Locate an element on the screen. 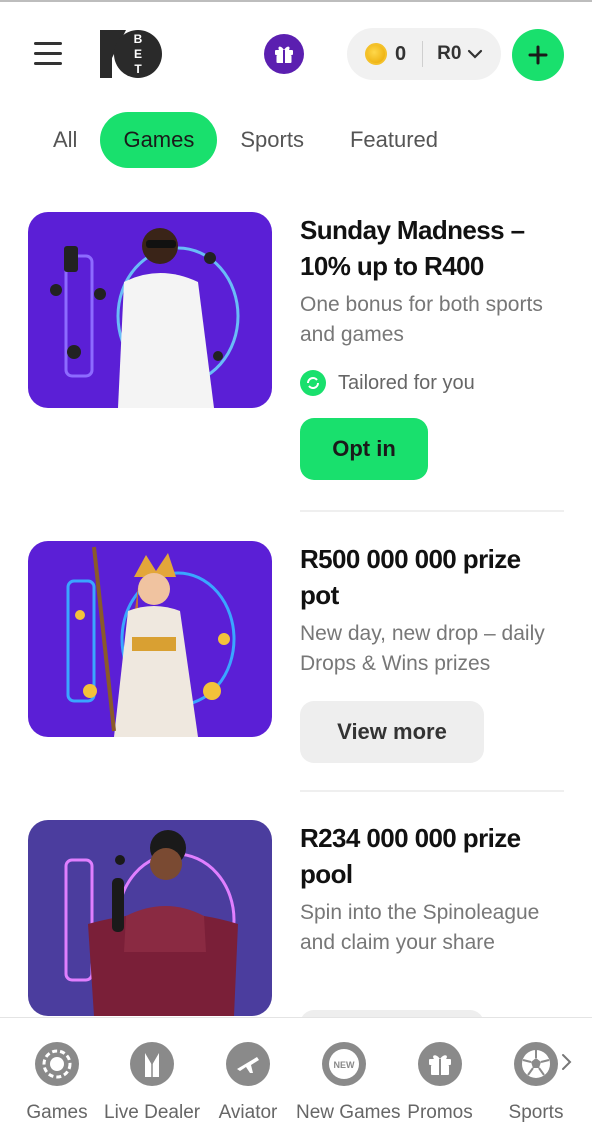 The height and width of the screenshot is (1145, 592). nav-label: Sports is located at coordinates (536, 1112).